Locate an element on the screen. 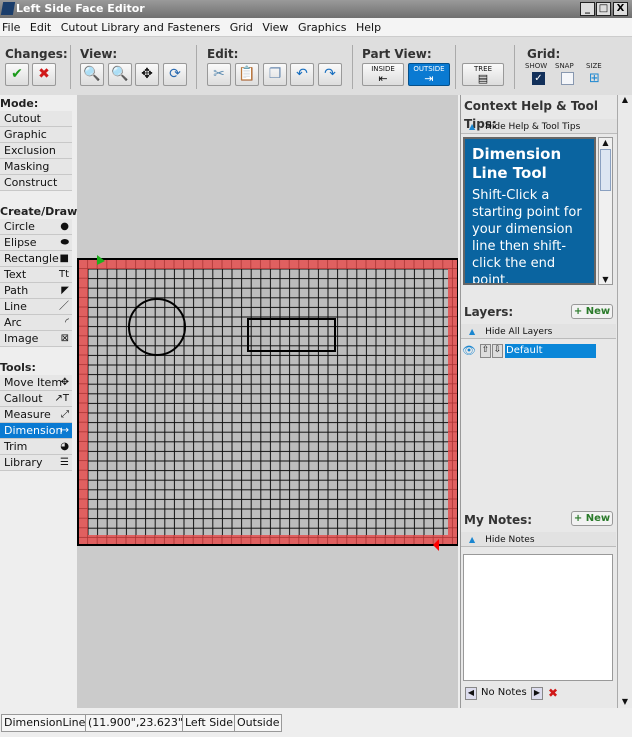 The image size is (632, 737). scroll-thumb is located at coordinates (605, 170).